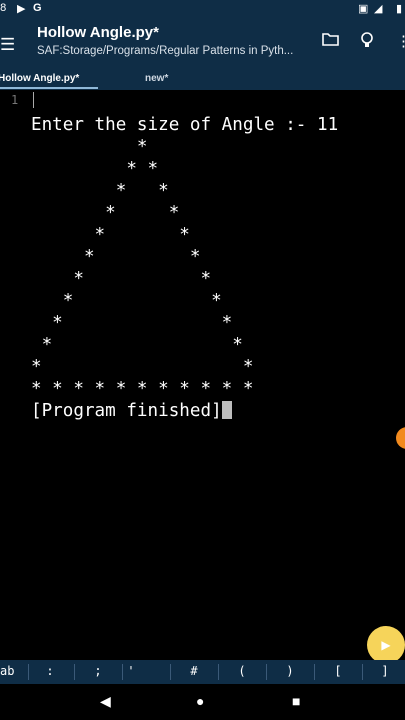  I want to click on google-g-icon: G, so click(37, 8).